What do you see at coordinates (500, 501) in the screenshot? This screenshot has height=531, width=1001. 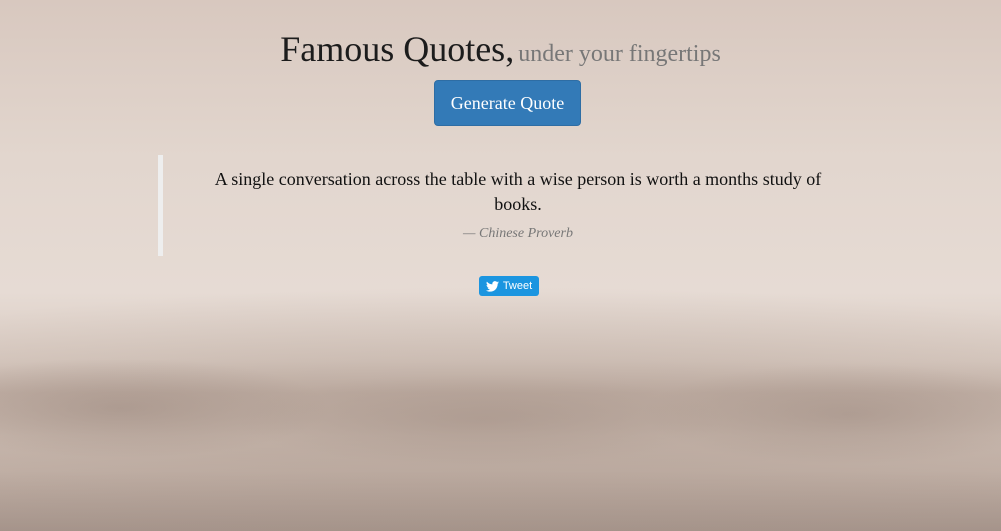 I see `background-lower-band` at bounding box center [500, 501].